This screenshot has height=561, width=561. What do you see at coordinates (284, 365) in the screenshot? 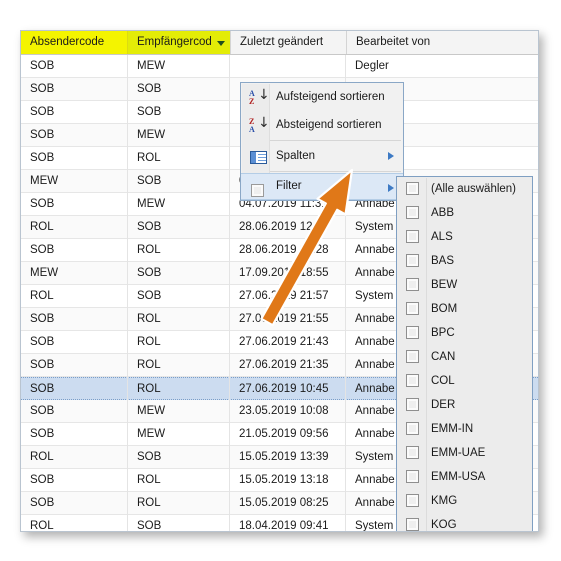
I see `cell-zuletzt: 27.06.2019 21:35` at bounding box center [284, 365].